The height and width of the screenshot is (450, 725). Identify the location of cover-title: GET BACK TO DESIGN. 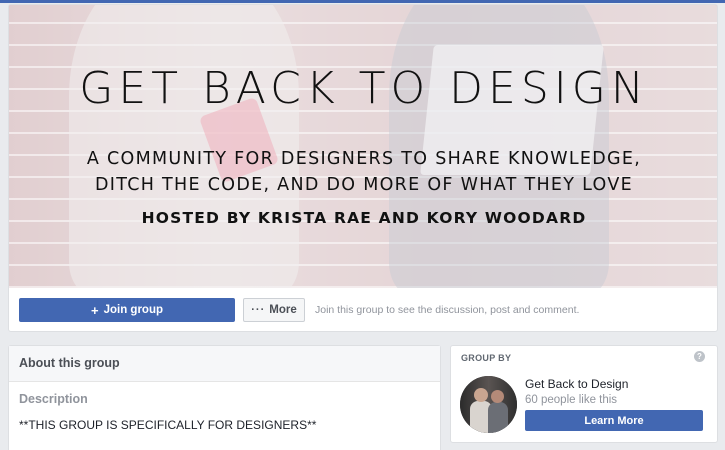
(364, 88).